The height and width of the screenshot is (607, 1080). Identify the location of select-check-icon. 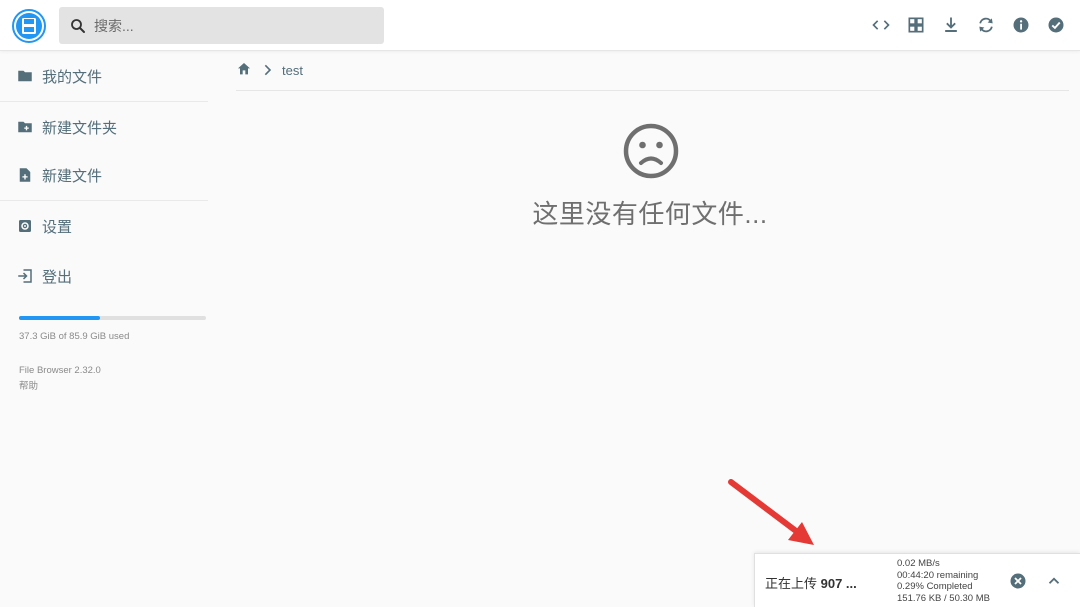
(1056, 25).